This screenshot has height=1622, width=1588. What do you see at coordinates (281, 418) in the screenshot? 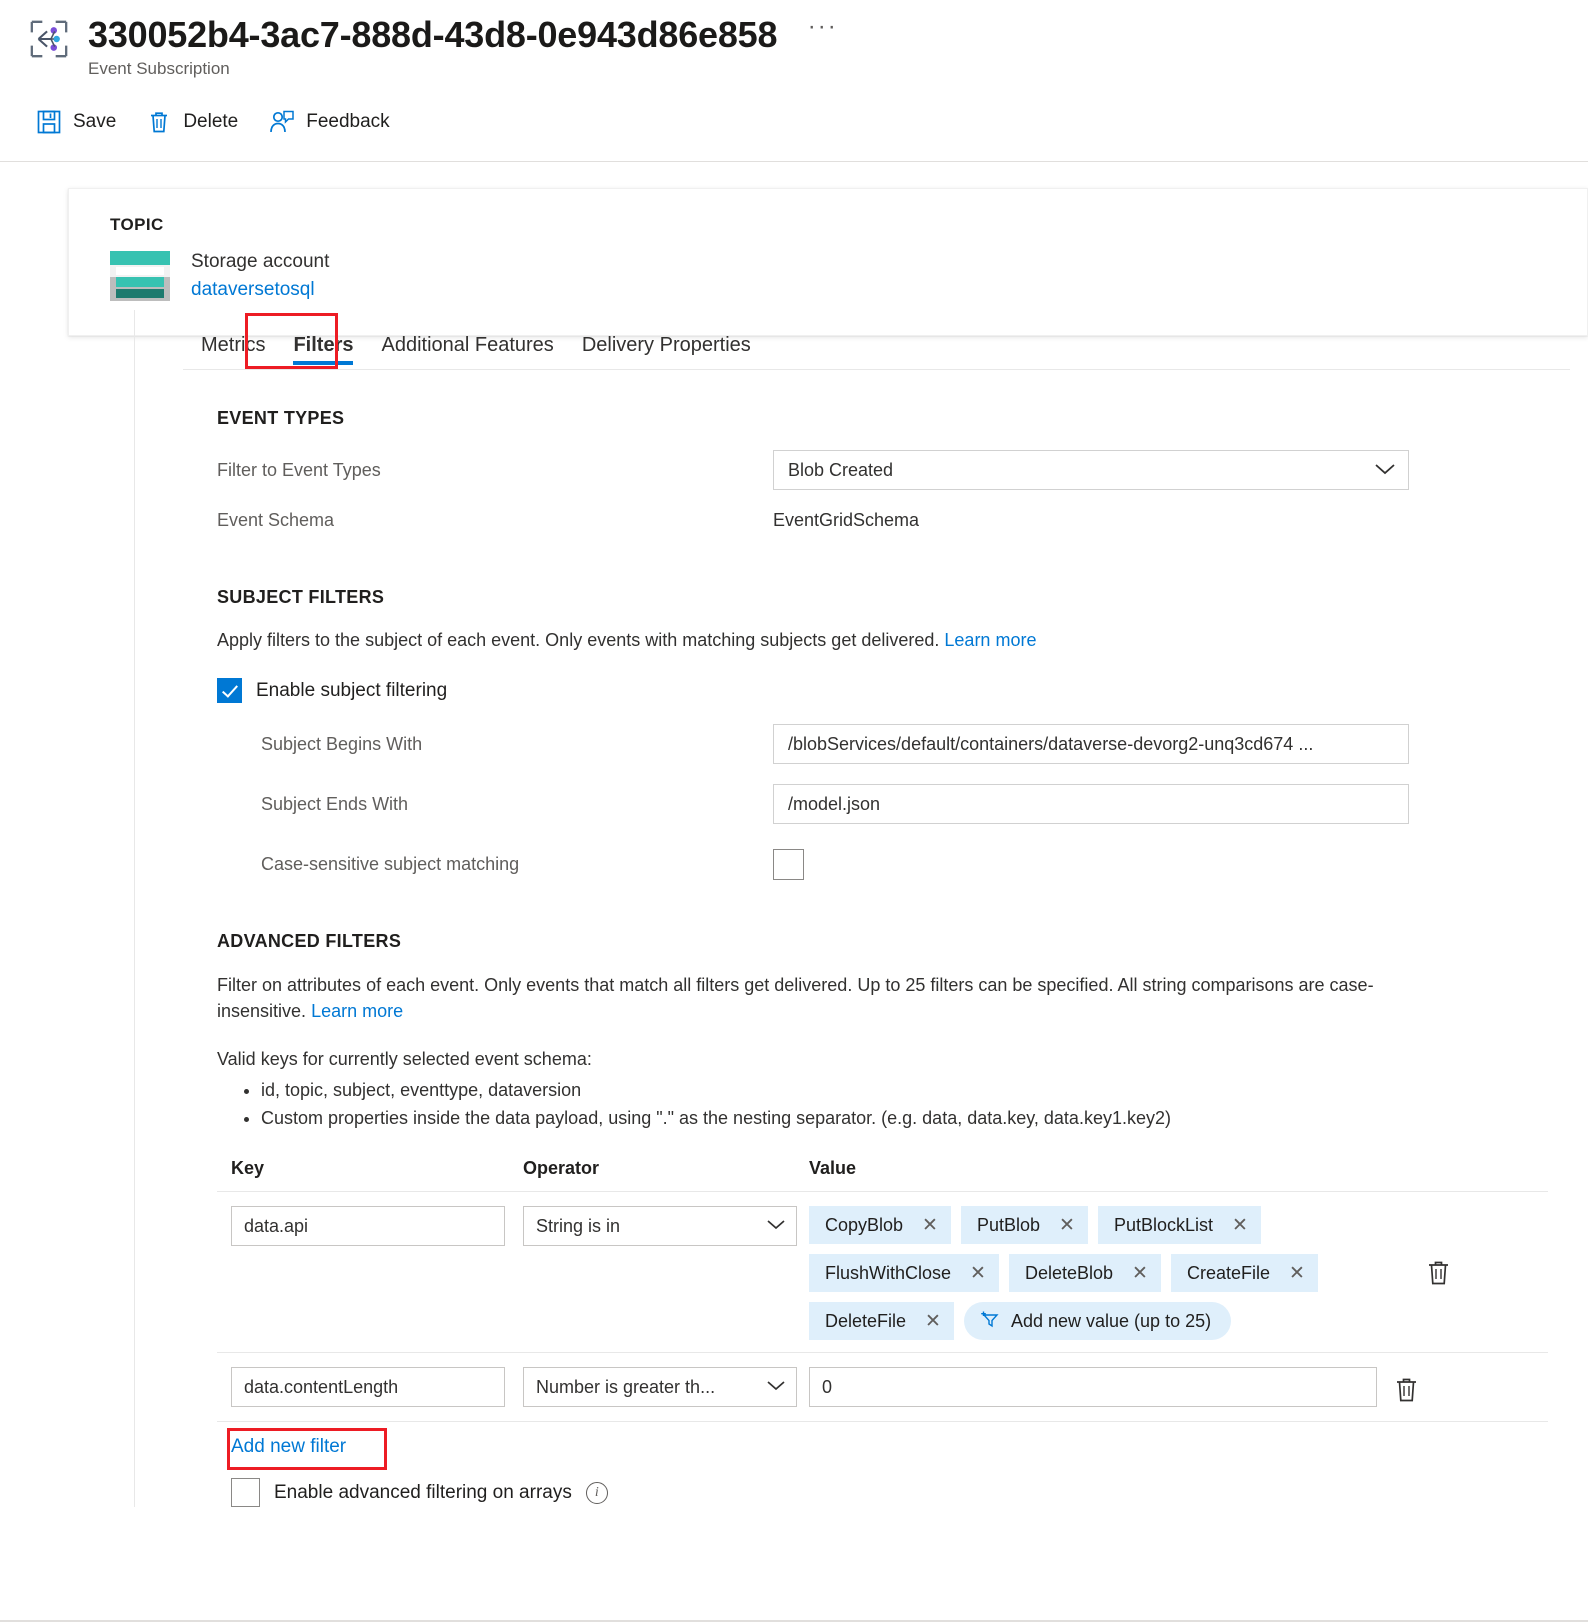
I see `event-types-heading: EVENT TYPES` at bounding box center [281, 418].